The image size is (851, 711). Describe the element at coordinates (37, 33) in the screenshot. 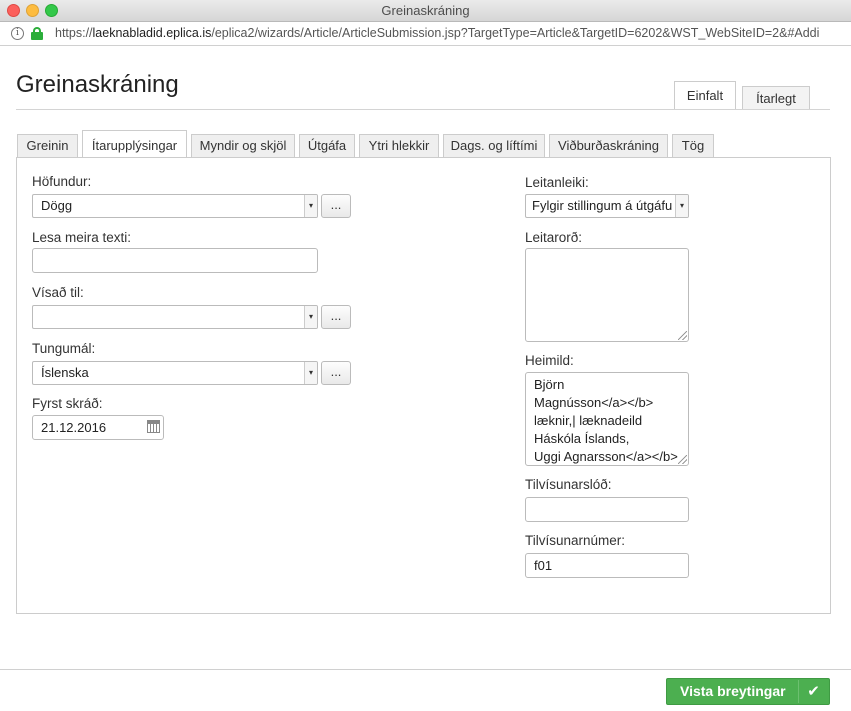

I see `lock-icon` at that location.